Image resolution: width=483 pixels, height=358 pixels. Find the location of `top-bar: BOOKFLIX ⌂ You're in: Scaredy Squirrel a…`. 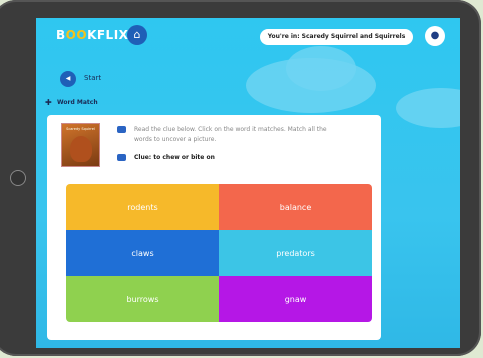

top-bar: BOOKFLIX ⌂ You're in: Scaredy Squirrel a… is located at coordinates (248, 39).